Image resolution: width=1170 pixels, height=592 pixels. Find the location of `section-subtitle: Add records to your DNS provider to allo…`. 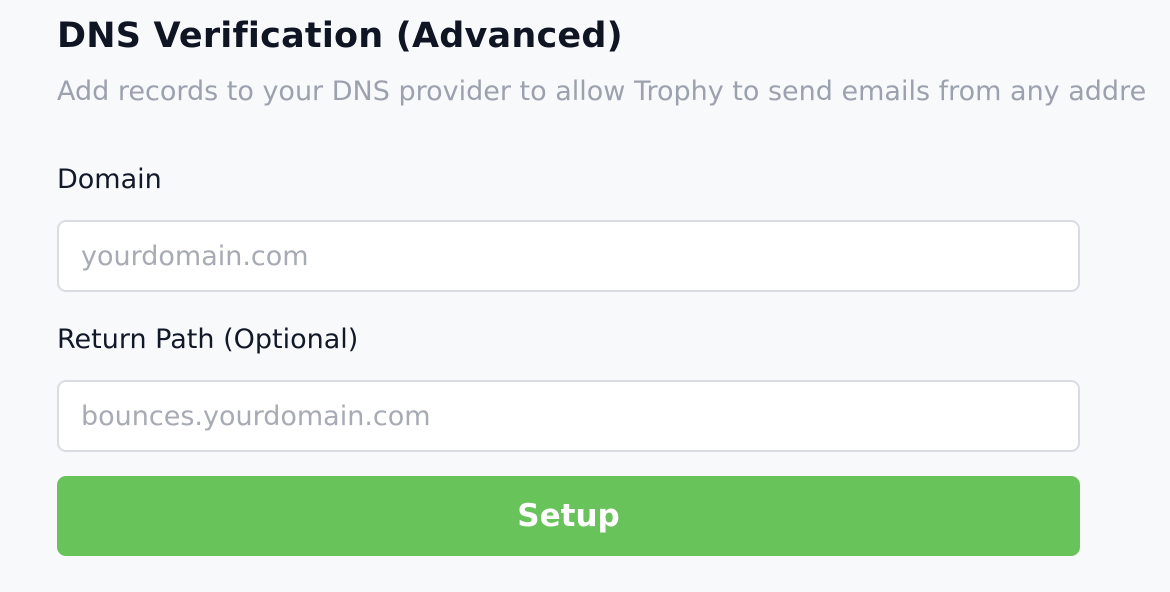

section-subtitle: Add records to your DNS provider to allo… is located at coordinates (602, 91).